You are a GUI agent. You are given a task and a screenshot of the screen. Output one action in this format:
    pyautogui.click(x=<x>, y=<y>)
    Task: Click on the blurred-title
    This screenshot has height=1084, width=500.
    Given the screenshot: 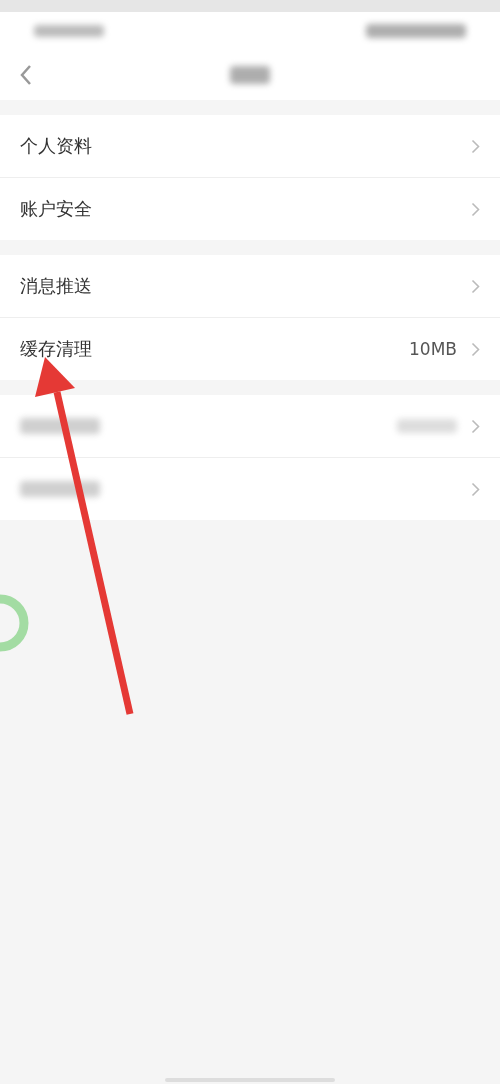 What is the action you would take?
    pyautogui.click(x=250, y=75)
    